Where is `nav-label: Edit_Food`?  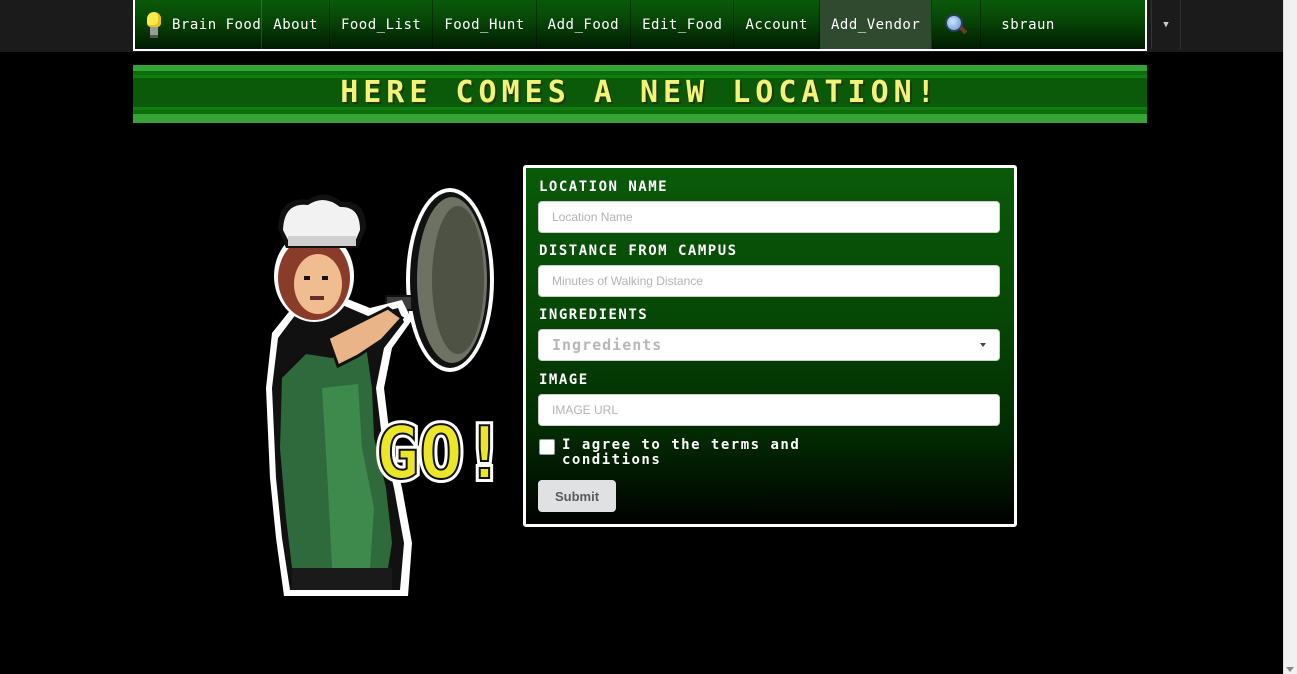 nav-label: Edit_Food is located at coordinates (682, 24).